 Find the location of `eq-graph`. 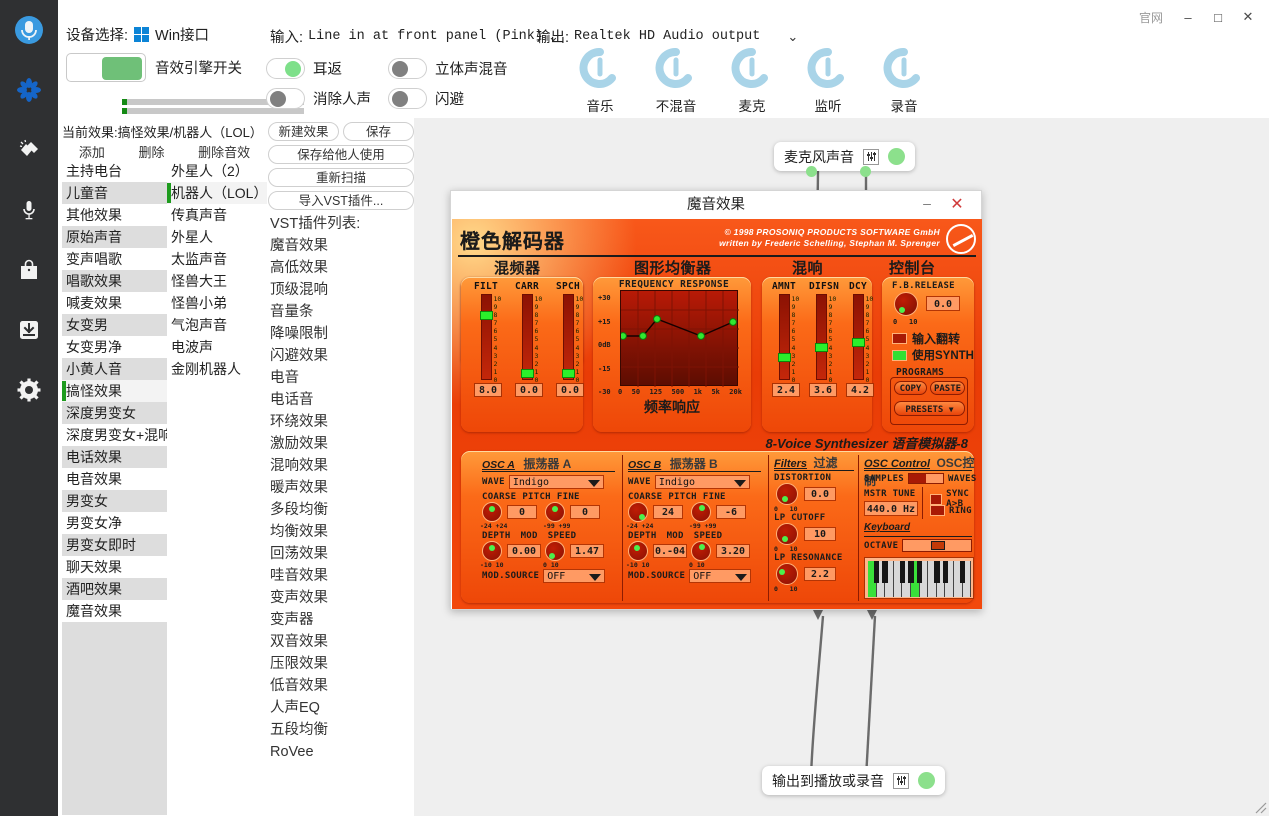

eq-graph is located at coordinates (679, 338).